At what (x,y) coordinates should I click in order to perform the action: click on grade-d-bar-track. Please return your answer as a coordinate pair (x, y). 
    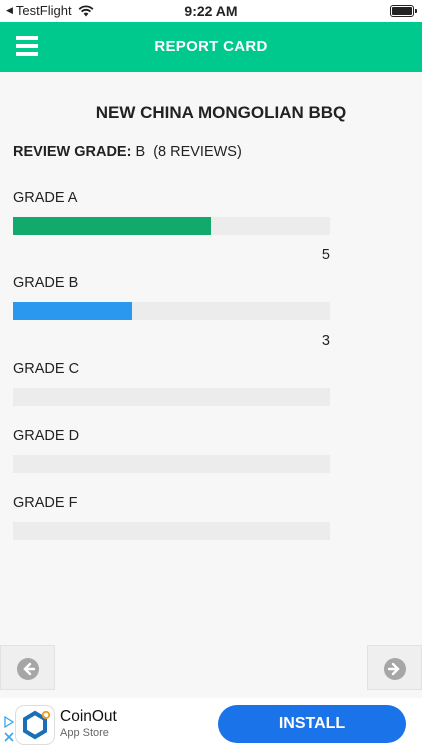
    Looking at the image, I should click on (171, 464).